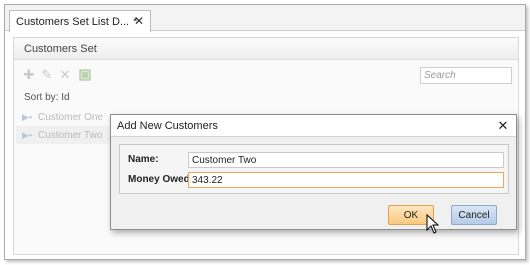  I want to click on toolbar: ✚ ✎ ✕, so click(266, 75).